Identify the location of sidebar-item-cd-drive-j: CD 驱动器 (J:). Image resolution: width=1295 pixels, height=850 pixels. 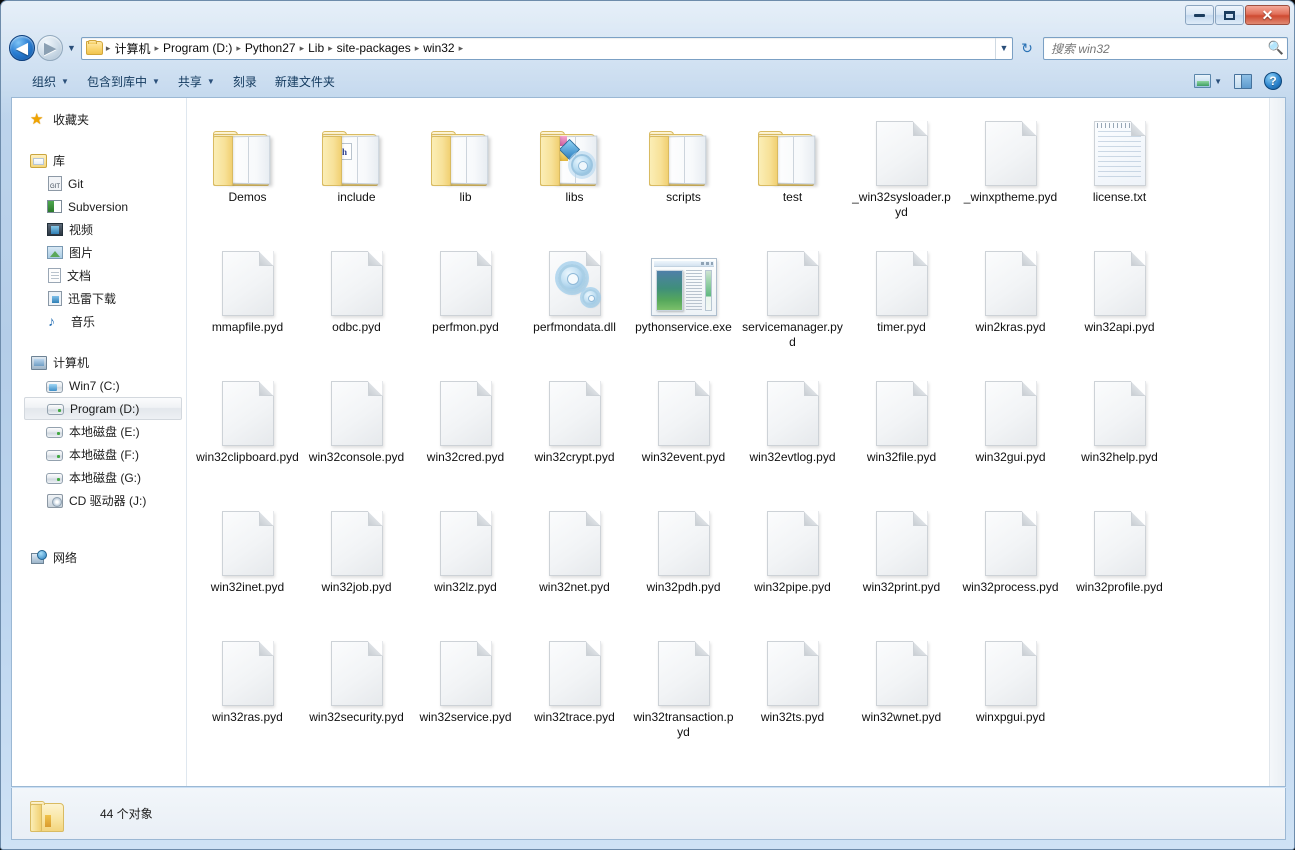
(99, 500).